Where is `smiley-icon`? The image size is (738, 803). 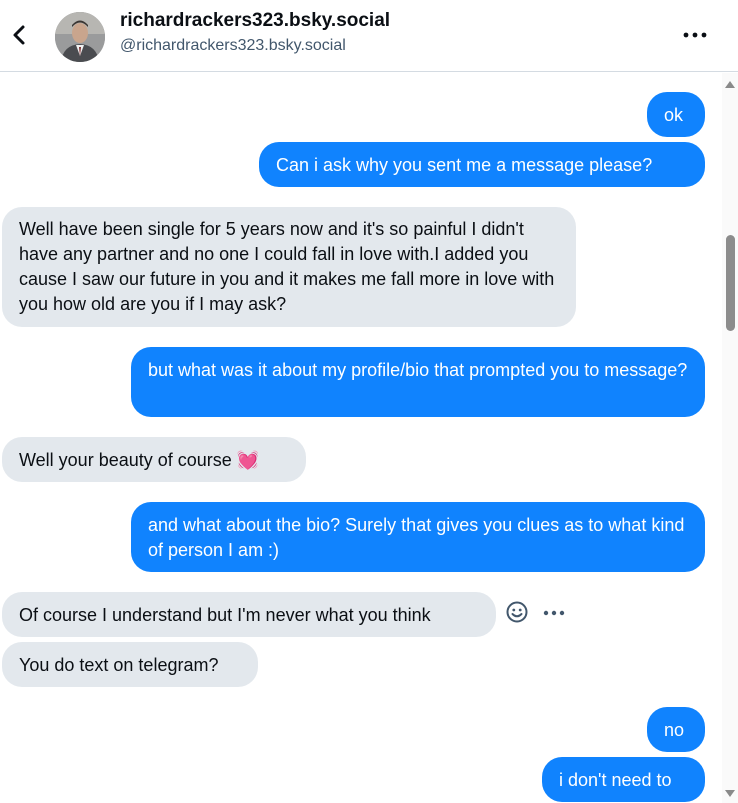 smiley-icon is located at coordinates (517, 612).